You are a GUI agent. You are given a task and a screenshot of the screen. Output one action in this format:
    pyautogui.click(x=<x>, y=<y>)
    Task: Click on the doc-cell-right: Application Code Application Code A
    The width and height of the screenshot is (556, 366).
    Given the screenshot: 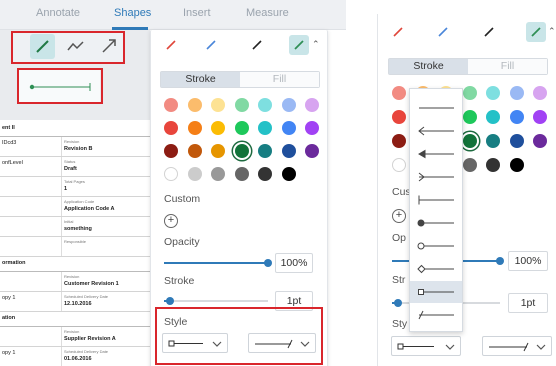 What is the action you would take?
    pyautogui.click(x=106, y=205)
    